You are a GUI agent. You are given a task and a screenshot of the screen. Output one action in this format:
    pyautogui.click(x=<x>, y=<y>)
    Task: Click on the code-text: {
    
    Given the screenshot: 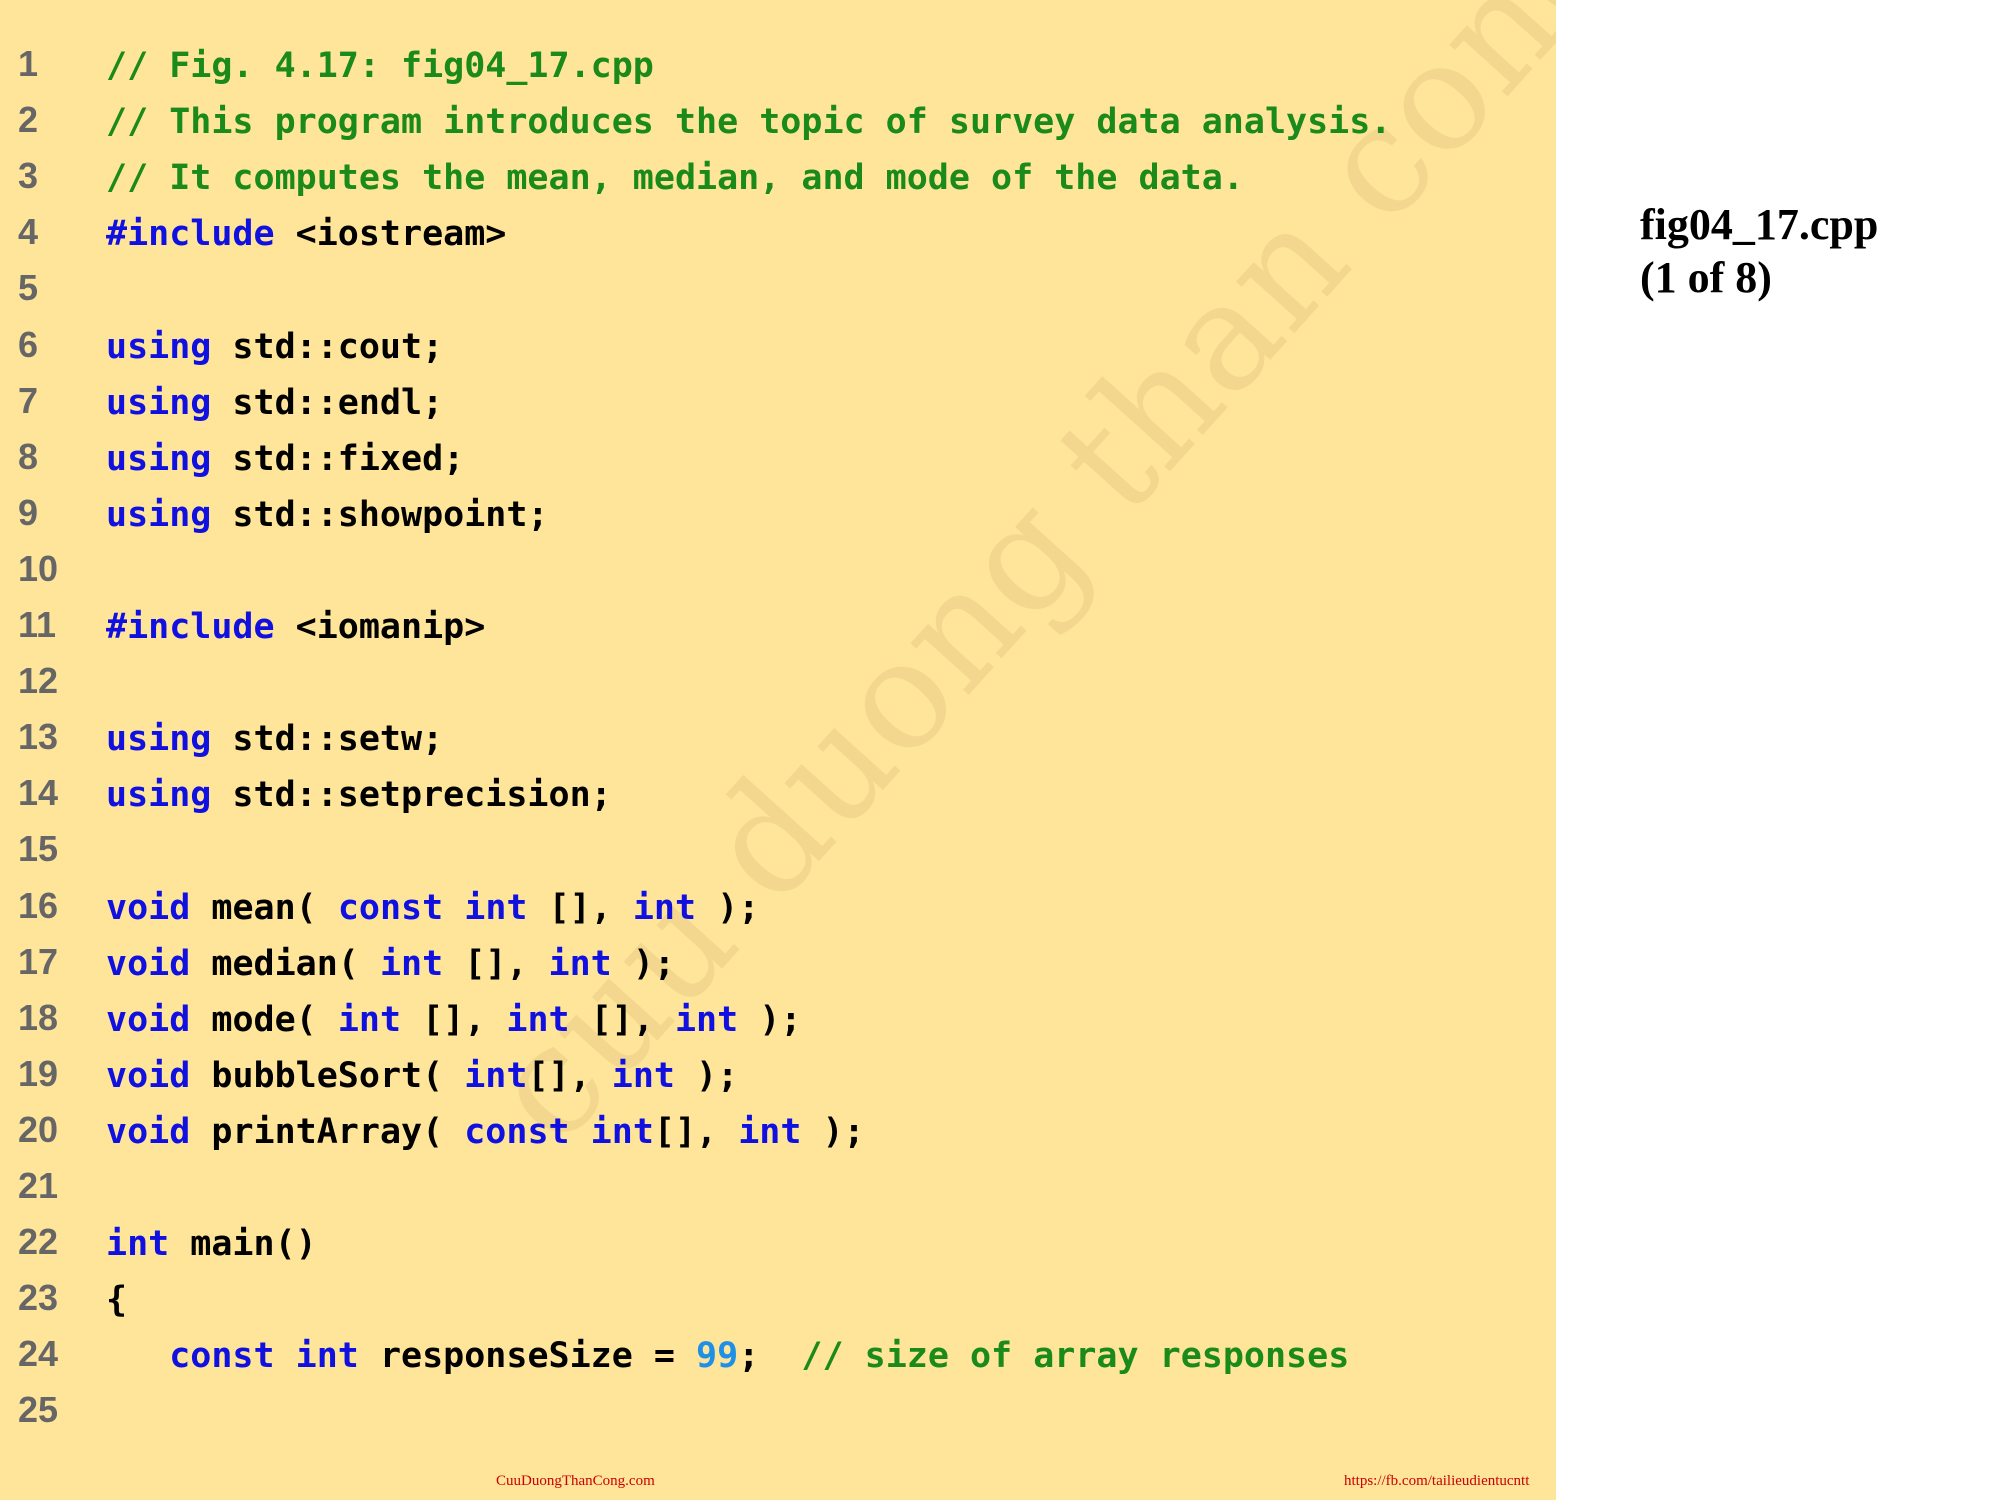 What is the action you would take?
    pyautogui.click(x=116, y=1300)
    